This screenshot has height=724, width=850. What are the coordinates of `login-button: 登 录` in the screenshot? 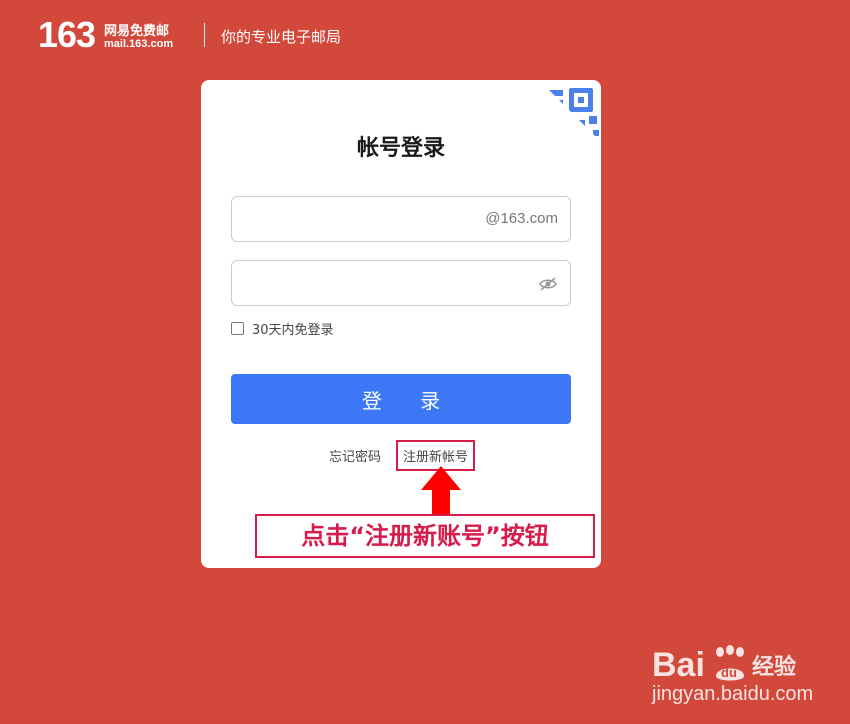 It's located at (401, 399).